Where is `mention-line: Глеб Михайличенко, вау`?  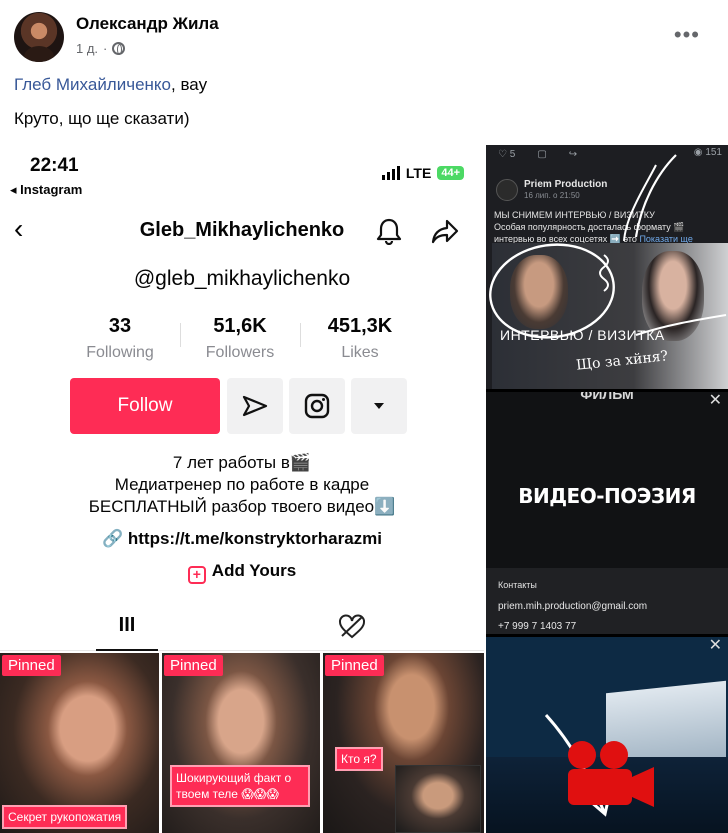 mention-line: Глеб Михайличенко, вау is located at coordinates (110, 85).